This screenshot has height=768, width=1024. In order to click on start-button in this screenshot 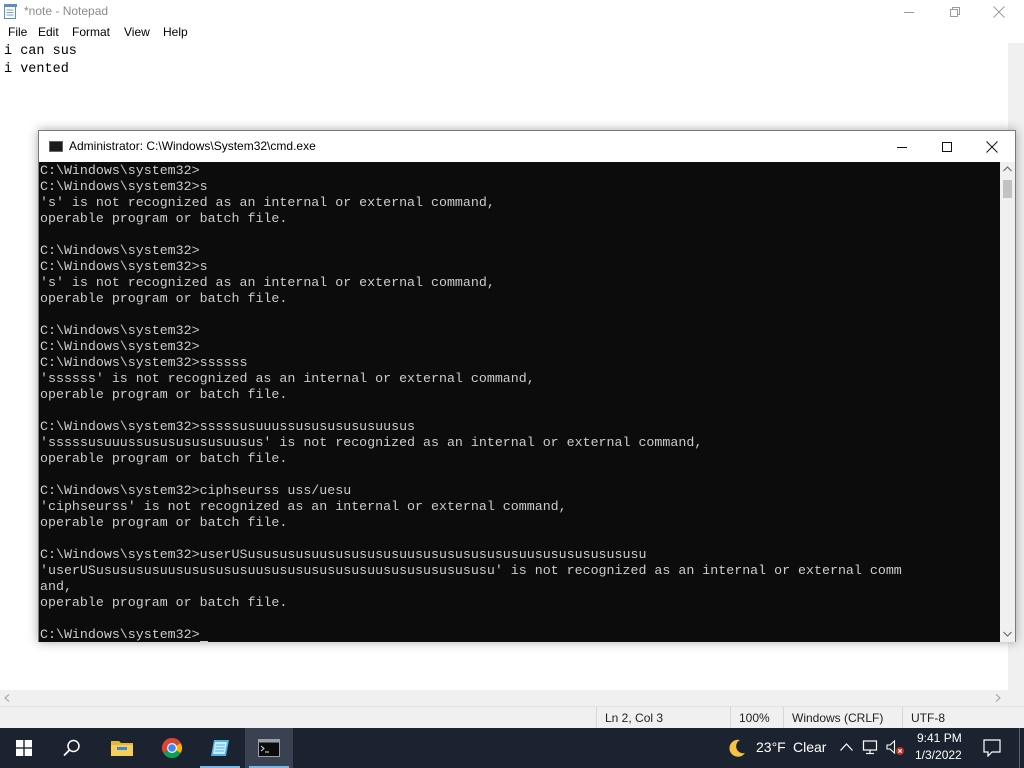, I will do `click(24, 748)`.